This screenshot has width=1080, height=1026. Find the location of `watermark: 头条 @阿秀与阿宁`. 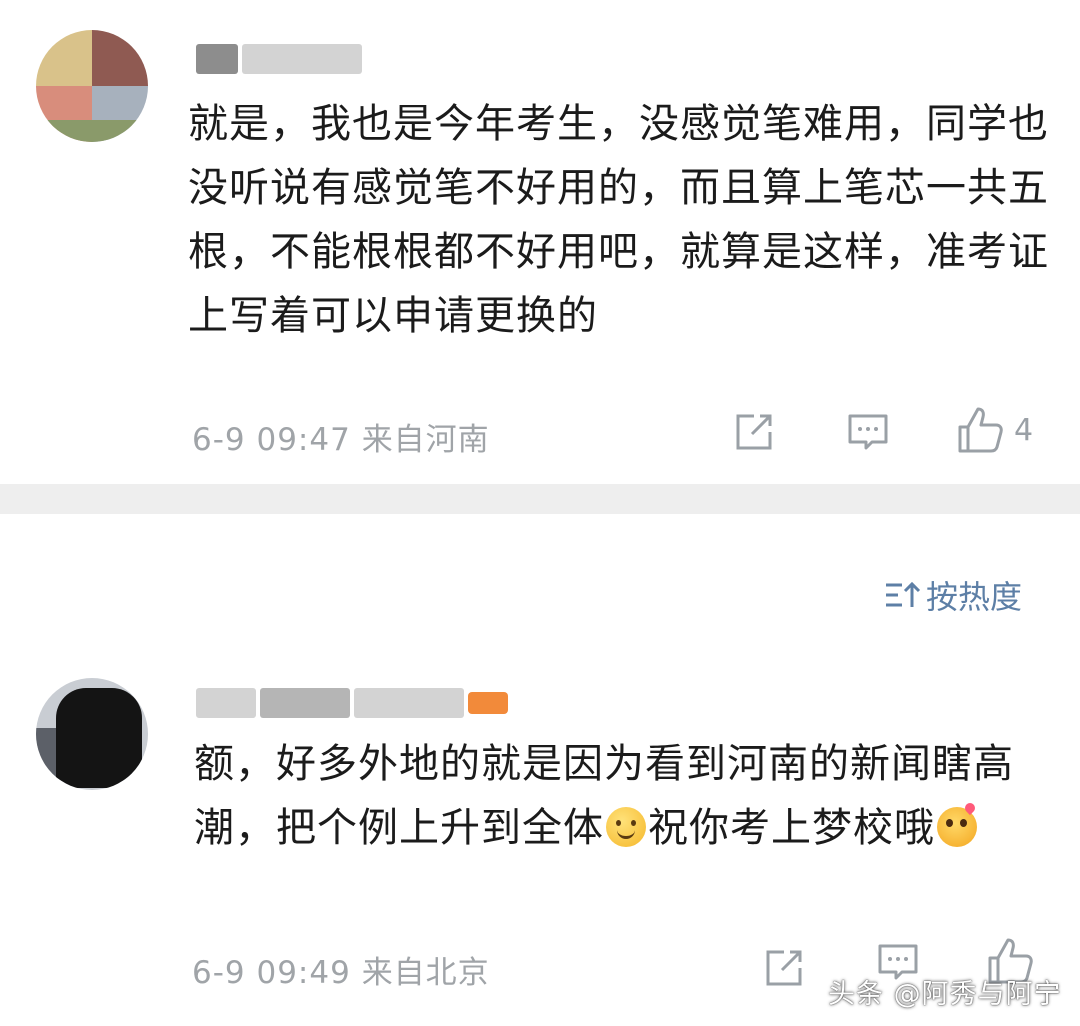

watermark: 头条 @阿秀与阿宁 is located at coordinates (945, 994).